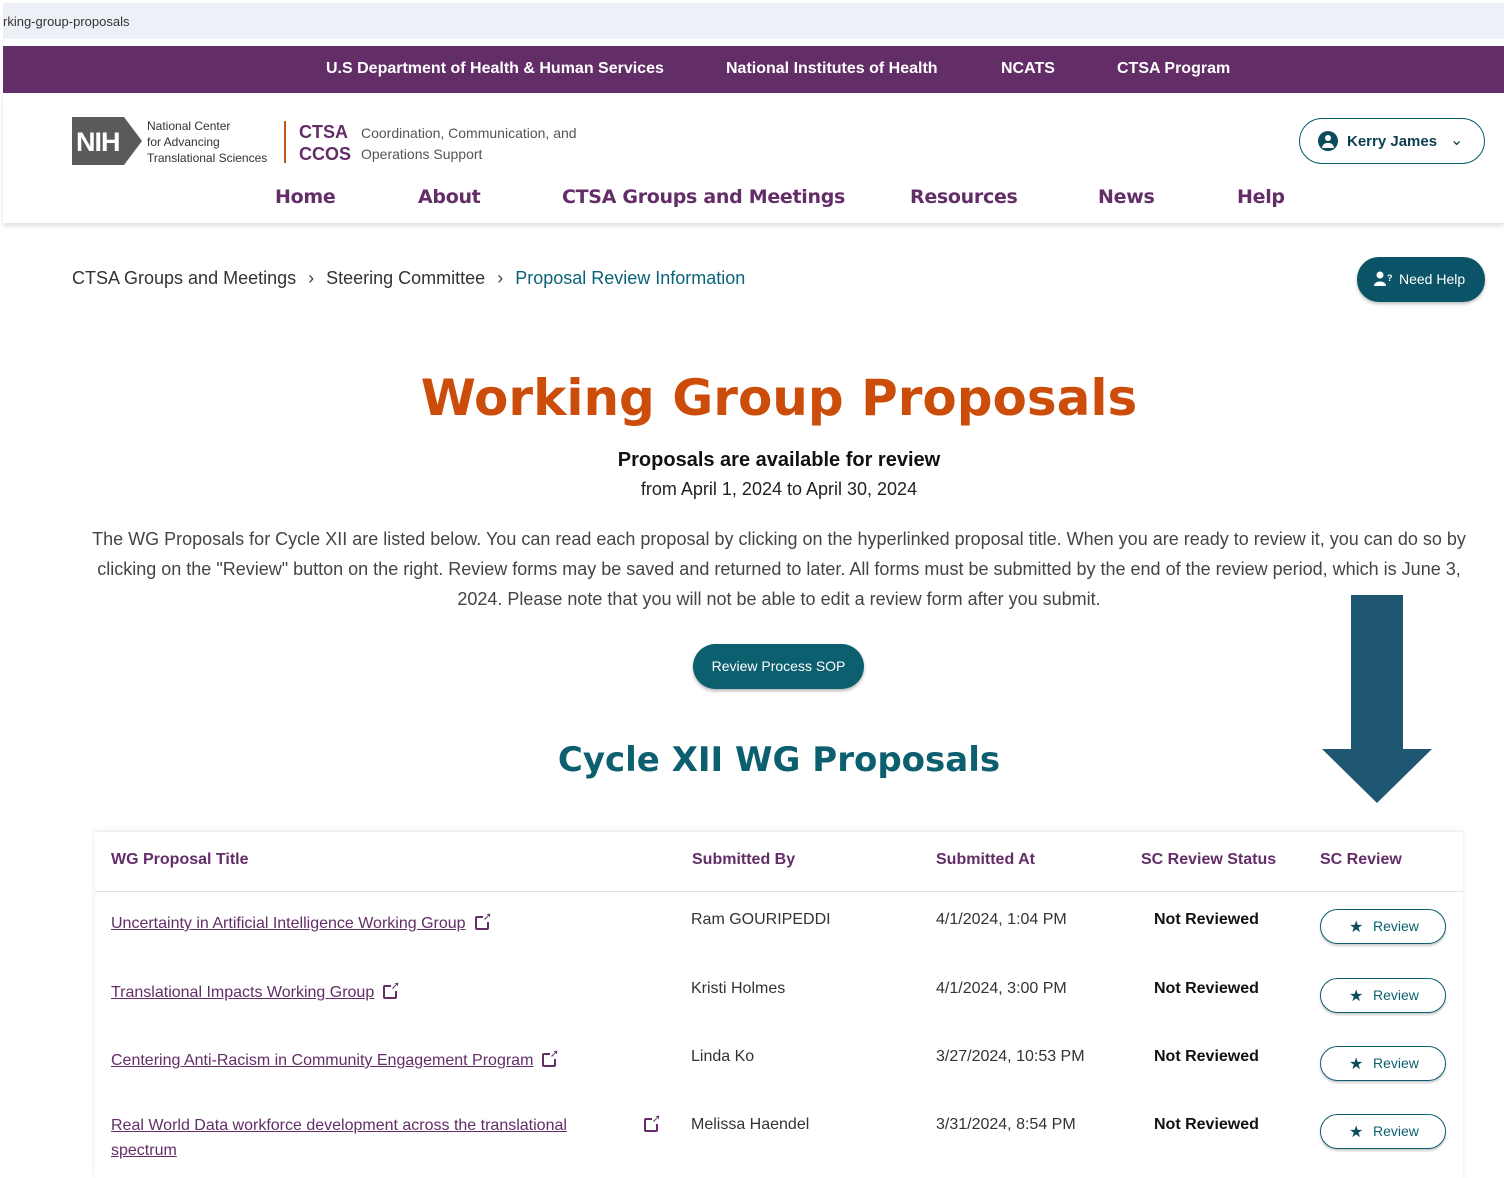 This screenshot has height=1178, width=1504. Describe the element at coordinates (778, 666) in the screenshot. I see `review-process-sop-button: Review Process SOP` at that location.